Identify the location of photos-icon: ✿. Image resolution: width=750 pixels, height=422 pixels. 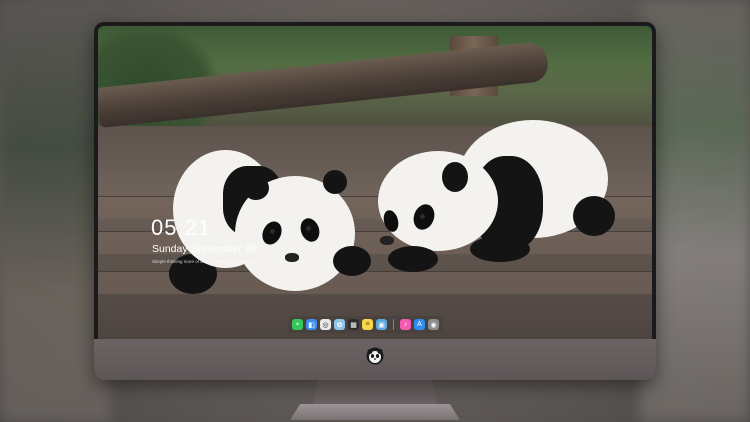
(339, 324).